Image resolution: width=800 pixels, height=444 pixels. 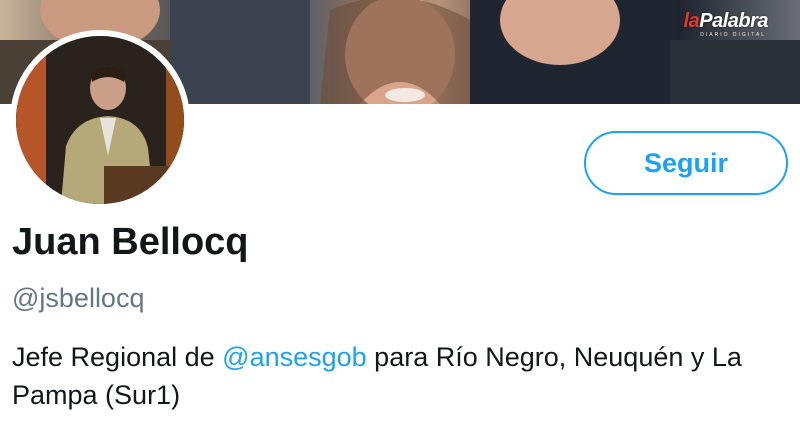 I want to click on bio-text-start: Jefe Regional de, so click(x=117, y=357).